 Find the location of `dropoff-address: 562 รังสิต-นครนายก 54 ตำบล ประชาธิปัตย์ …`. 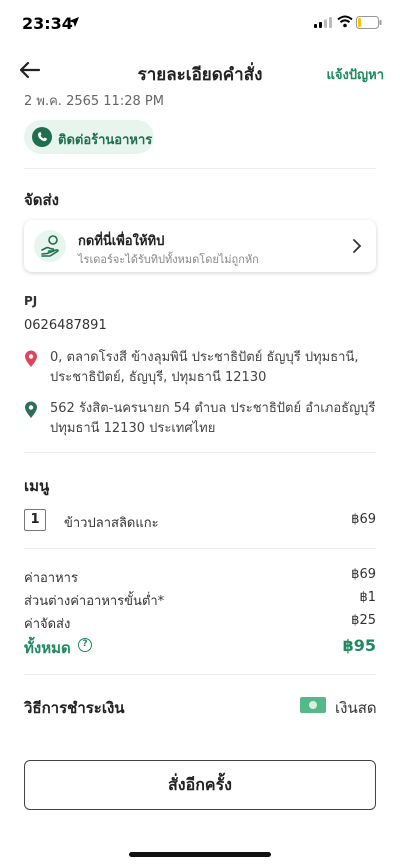

dropoff-address: 562 รังสิต-นครนายก 54 ตำบล ประชาธิปัตย์ … is located at coordinates (200, 419).